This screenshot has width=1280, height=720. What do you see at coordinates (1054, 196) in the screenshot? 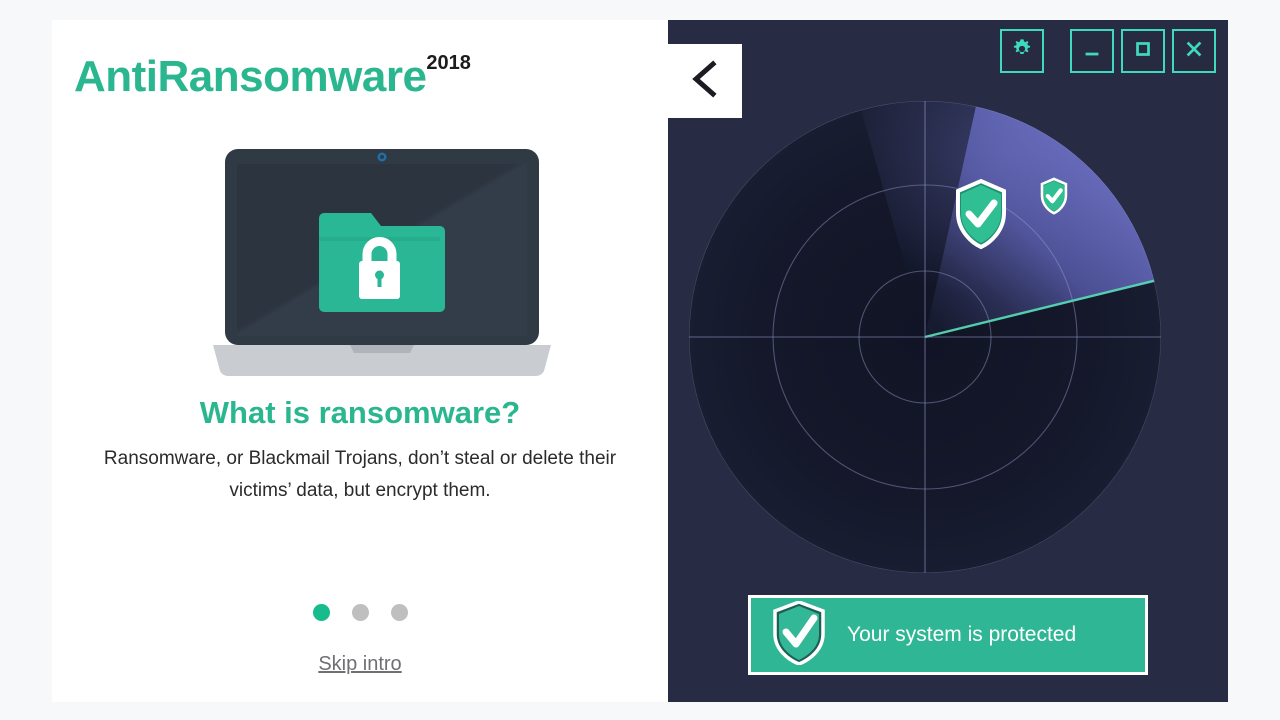
I see `shield-check-small` at bounding box center [1054, 196].